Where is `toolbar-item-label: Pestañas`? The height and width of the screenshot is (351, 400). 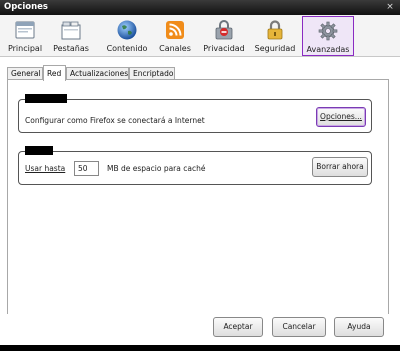 toolbar-item-label: Pestañas is located at coordinates (71, 48).